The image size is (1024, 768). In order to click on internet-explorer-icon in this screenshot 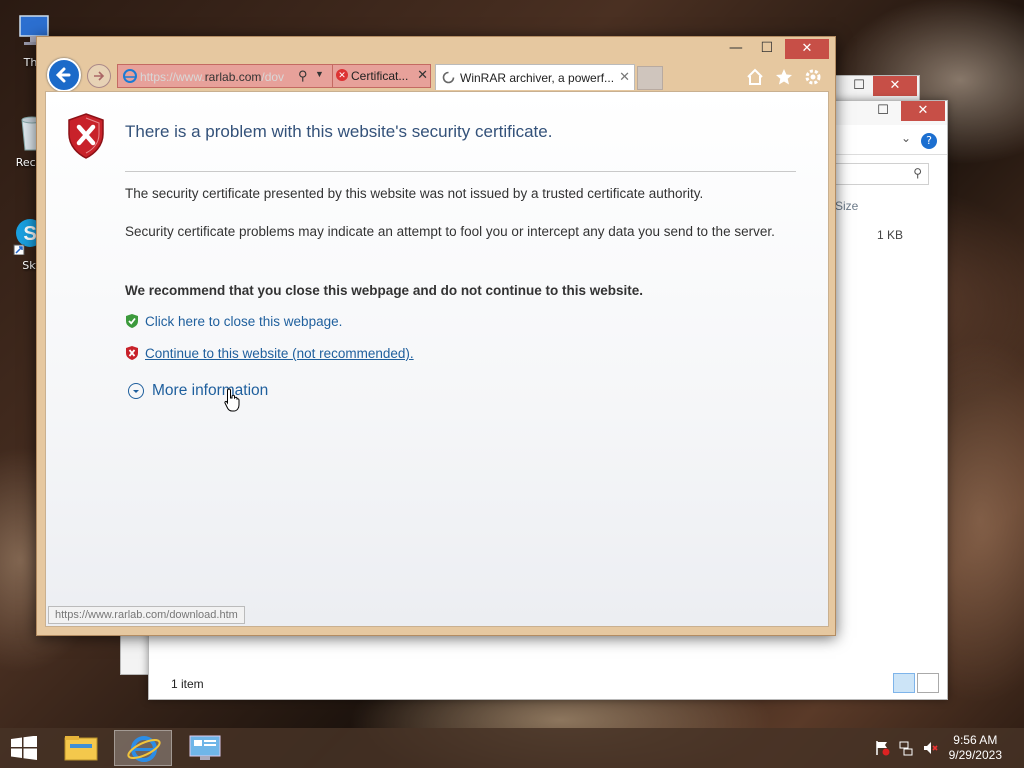, I will do `click(144, 749)`.